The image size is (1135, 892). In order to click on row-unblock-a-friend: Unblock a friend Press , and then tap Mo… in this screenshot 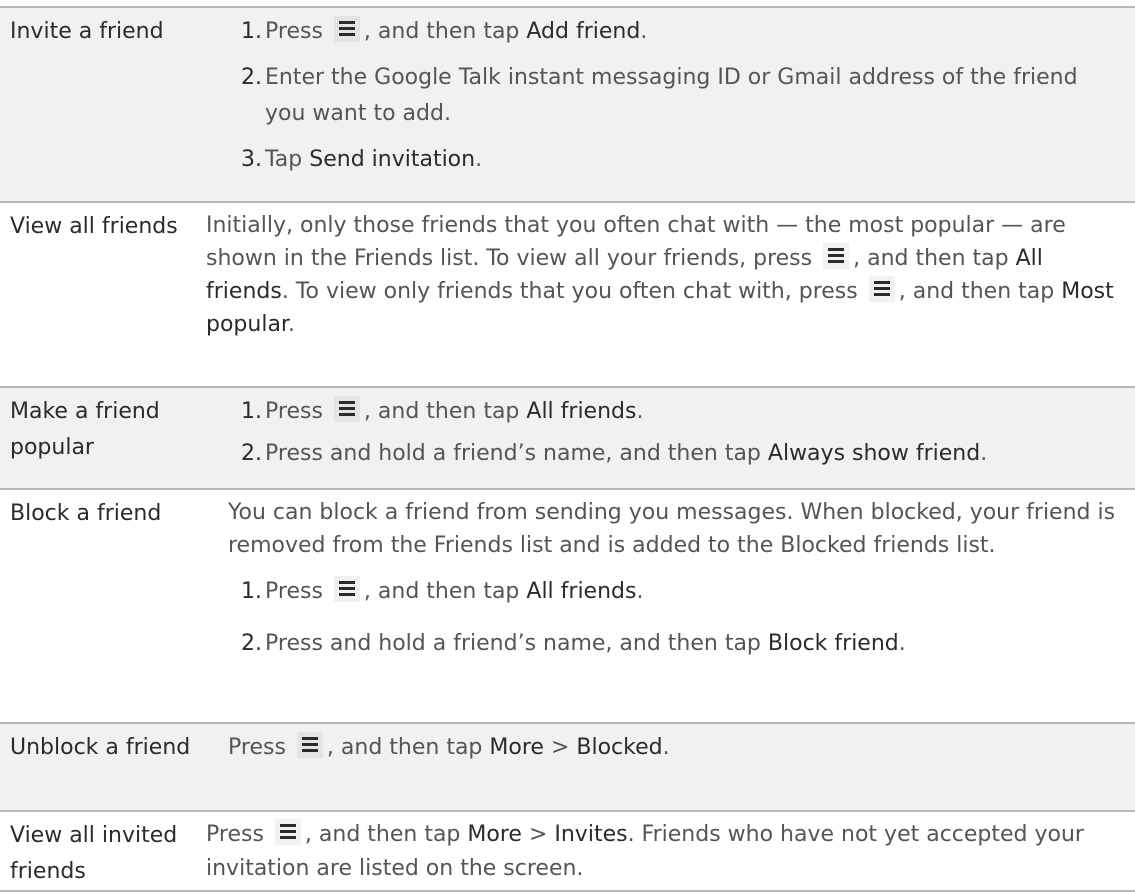, I will do `click(567, 766)`.